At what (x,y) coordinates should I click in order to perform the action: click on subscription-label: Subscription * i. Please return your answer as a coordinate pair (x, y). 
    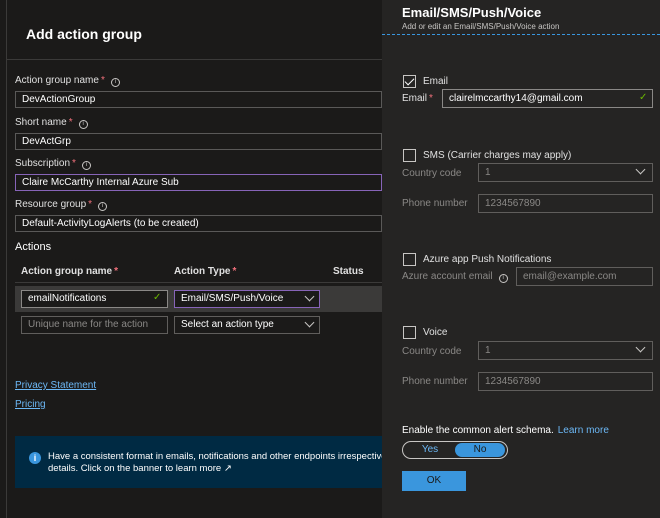
    Looking at the image, I should click on (53, 164).